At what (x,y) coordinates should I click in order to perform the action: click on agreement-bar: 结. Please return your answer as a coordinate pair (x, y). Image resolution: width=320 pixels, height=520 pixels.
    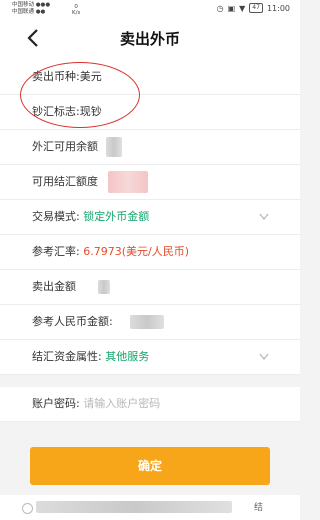
    Looking at the image, I should click on (150, 507).